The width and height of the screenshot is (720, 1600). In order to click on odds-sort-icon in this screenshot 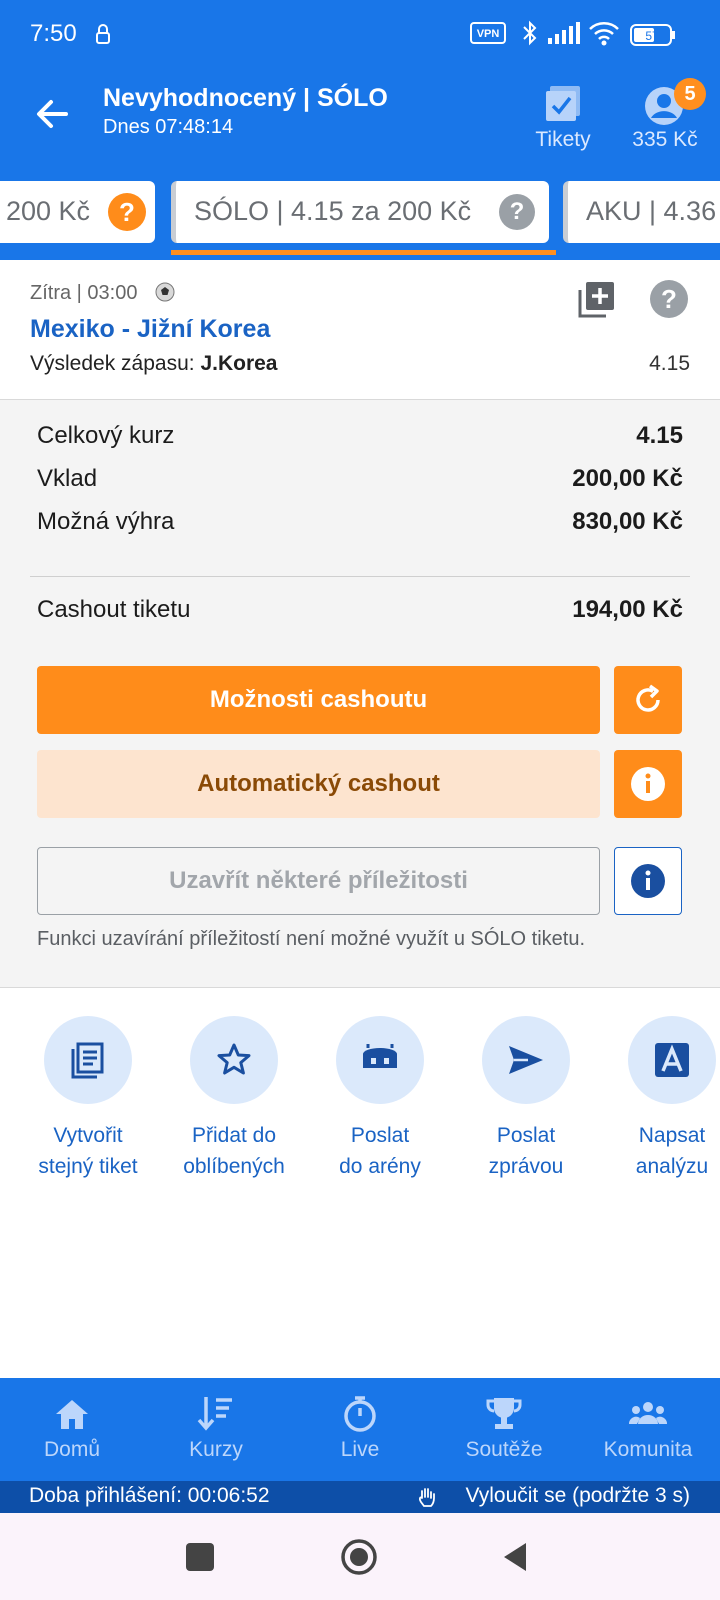, I will do `click(214, 1414)`.